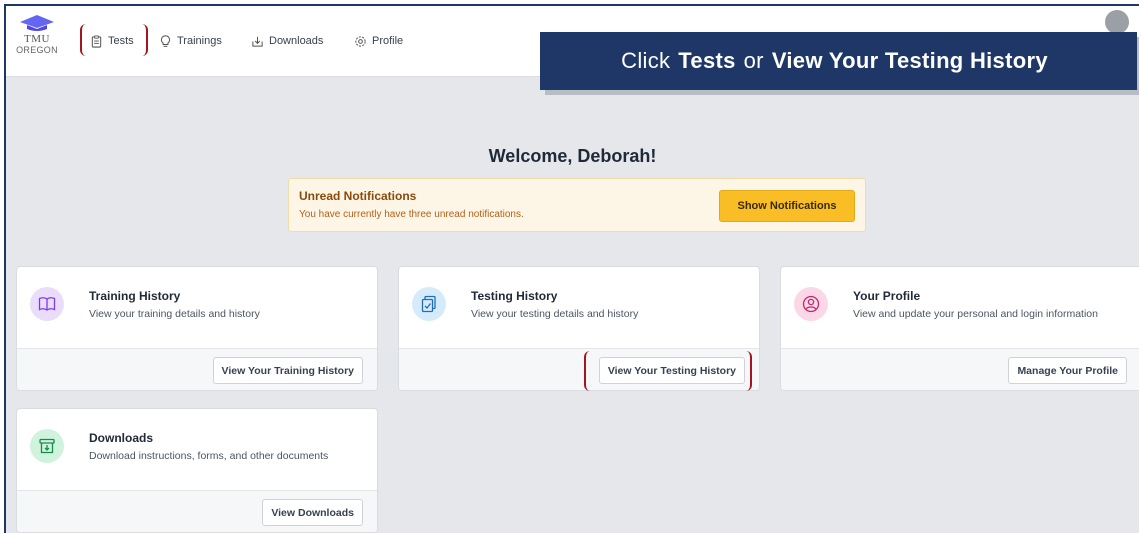  What do you see at coordinates (296, 41) in the screenshot?
I see `nav-downloads-label: Downloads` at bounding box center [296, 41].